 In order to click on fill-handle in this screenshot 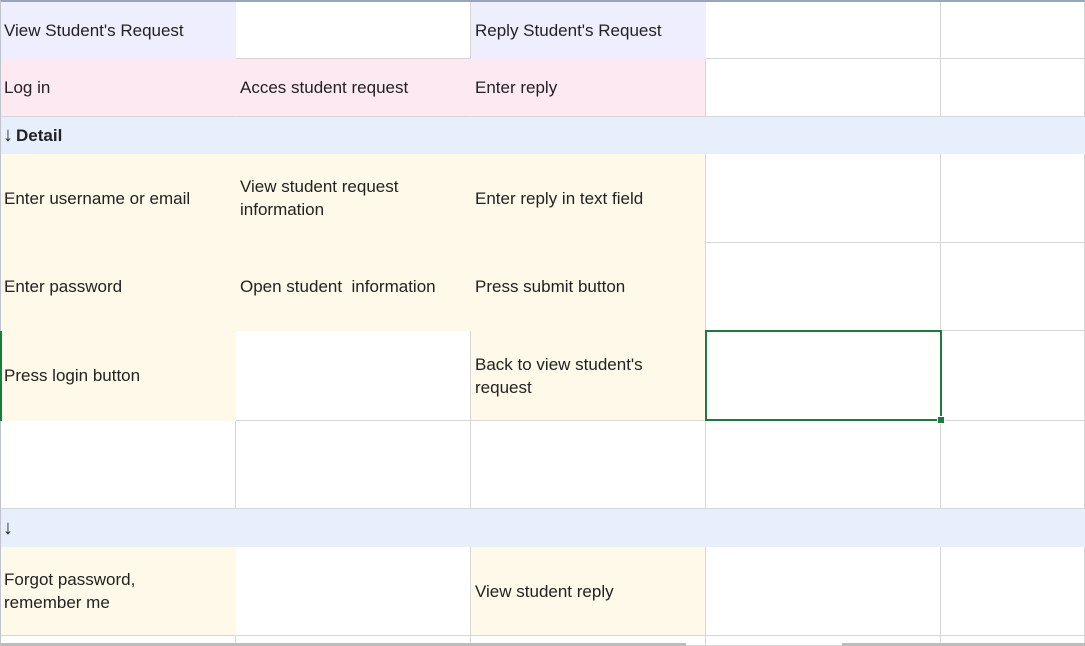, I will do `click(941, 420)`.